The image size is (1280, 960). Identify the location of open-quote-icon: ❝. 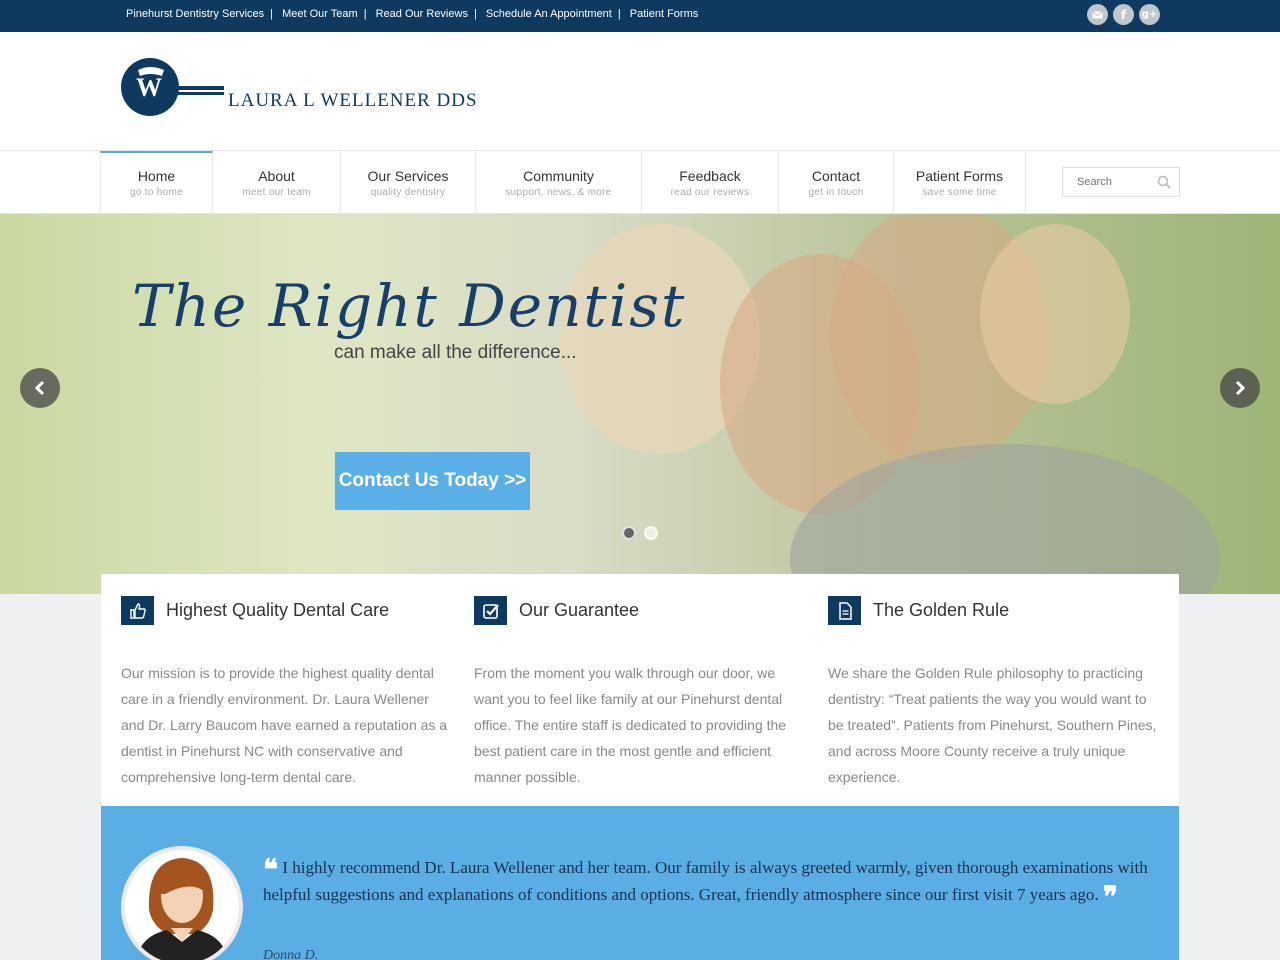
(271, 870).